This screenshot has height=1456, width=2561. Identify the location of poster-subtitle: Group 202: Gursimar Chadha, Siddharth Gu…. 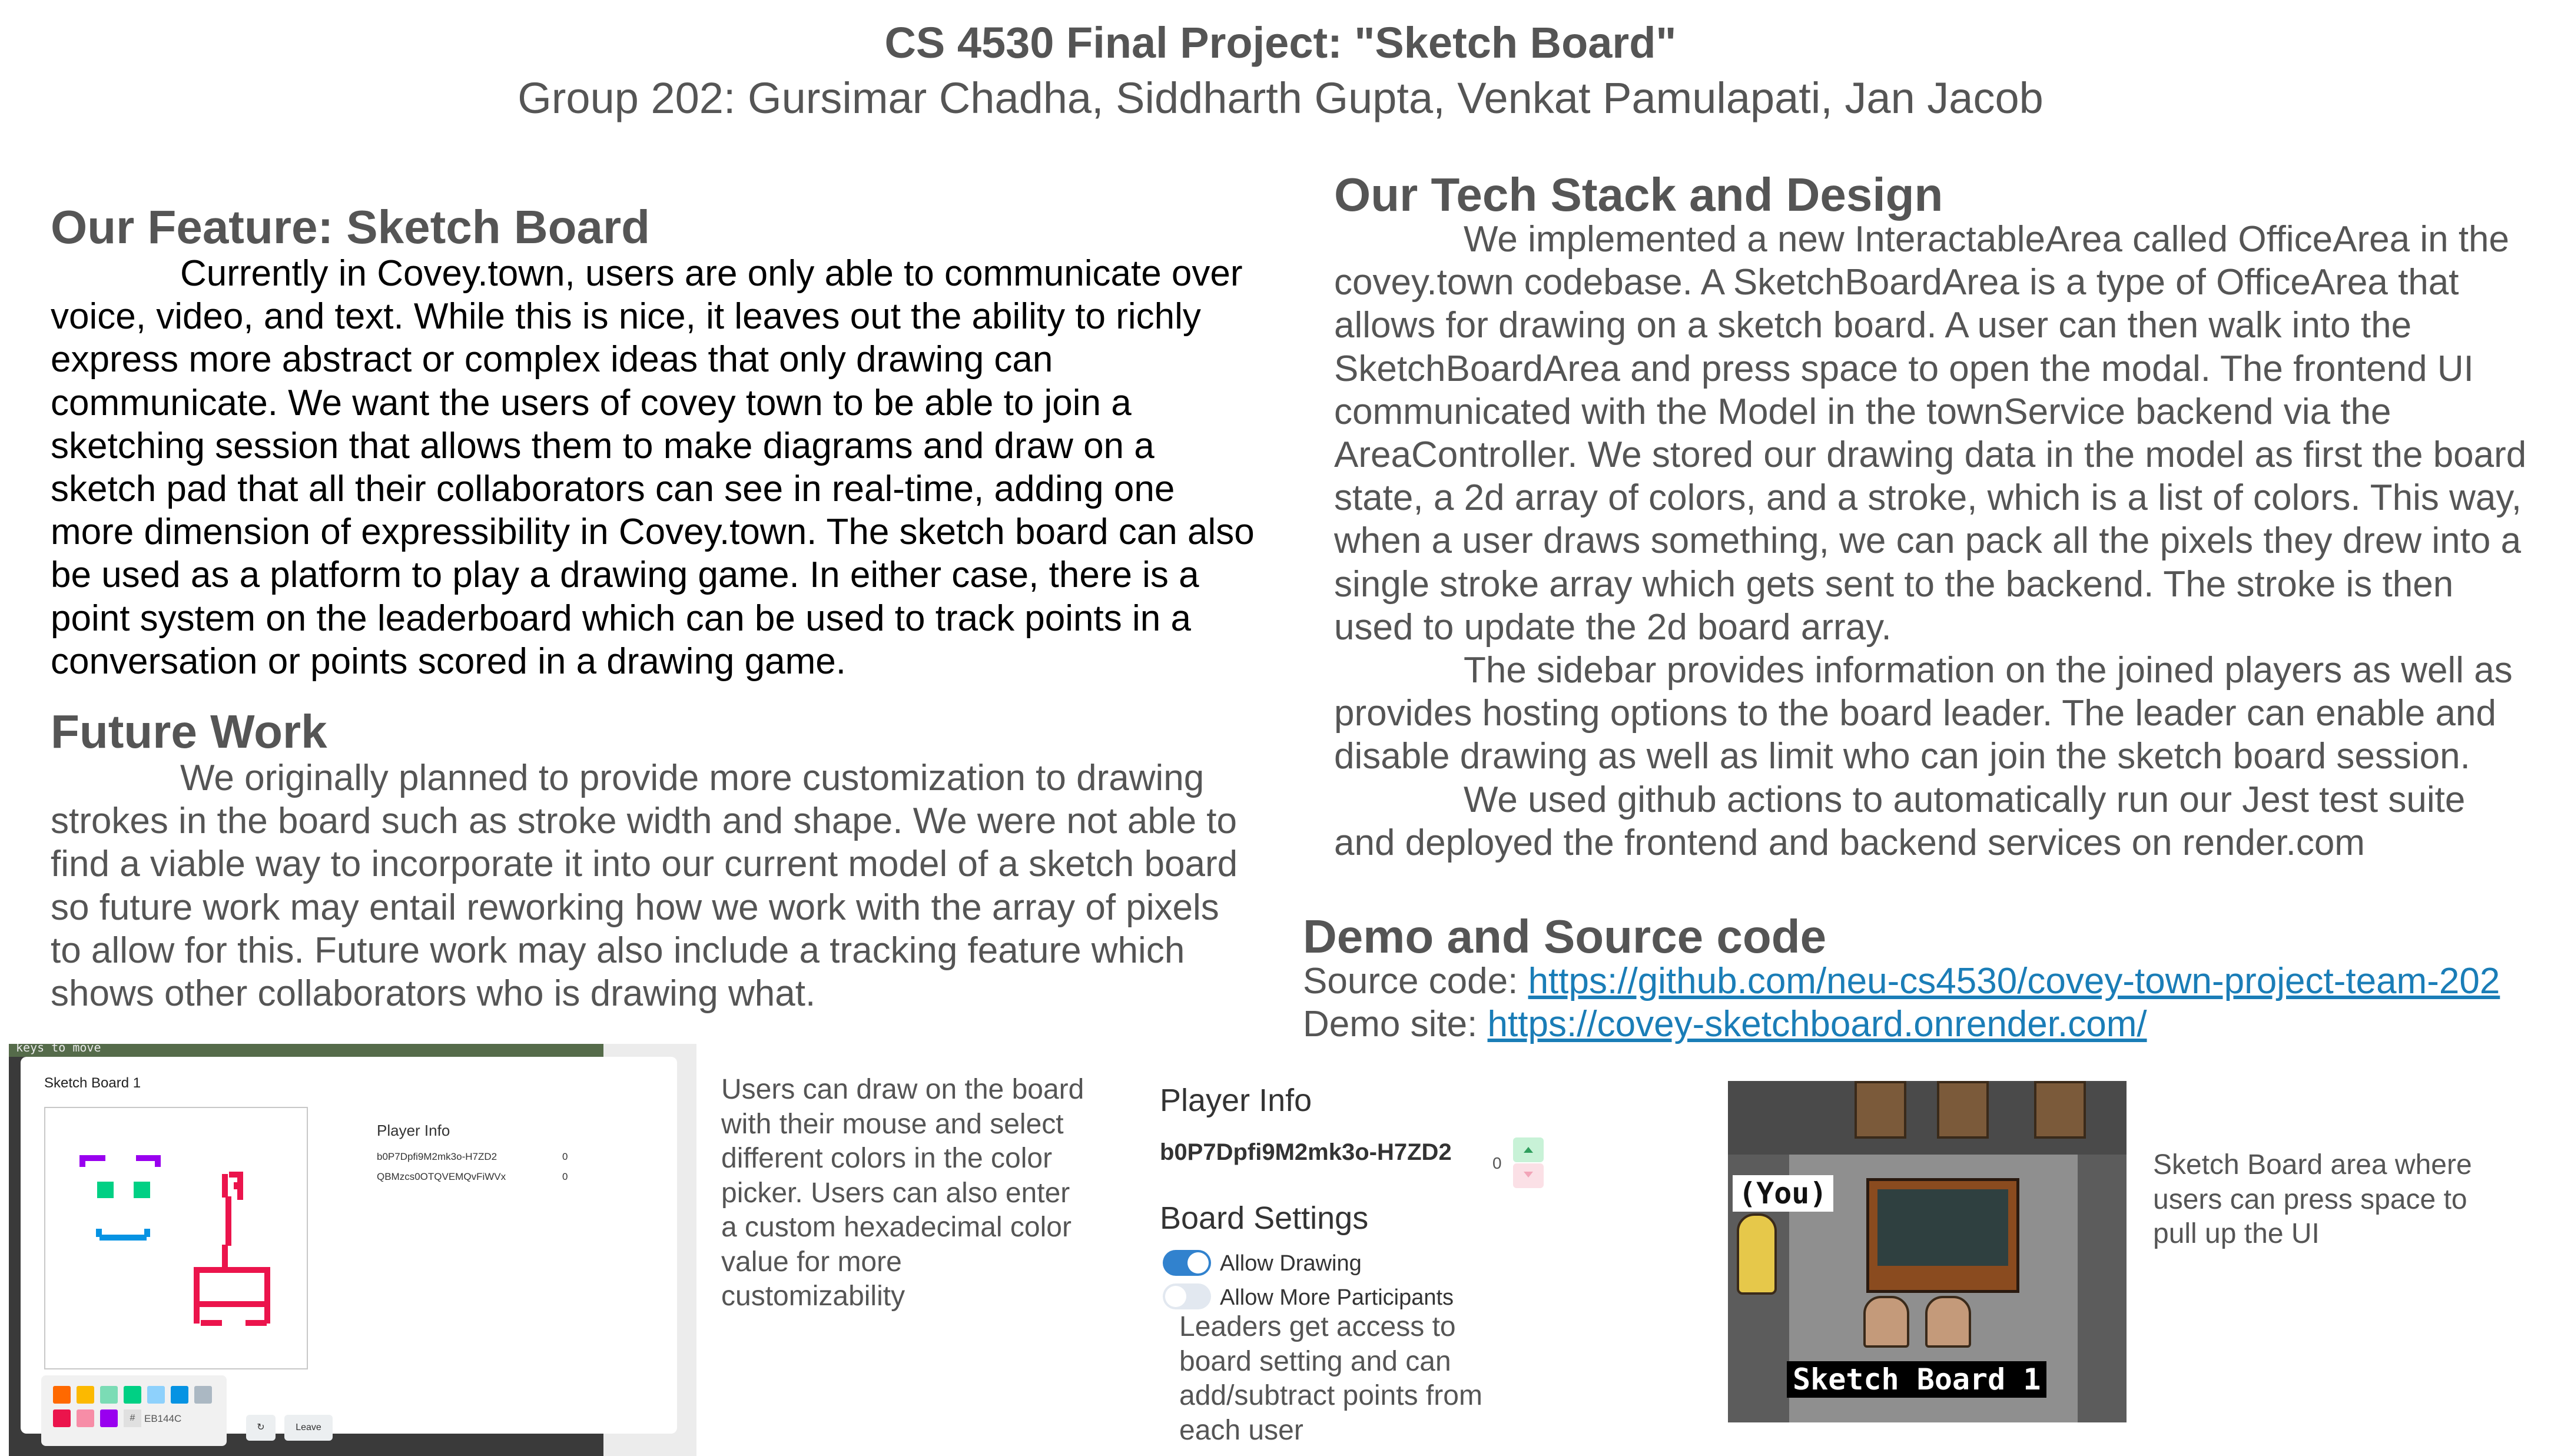
(1280, 98).